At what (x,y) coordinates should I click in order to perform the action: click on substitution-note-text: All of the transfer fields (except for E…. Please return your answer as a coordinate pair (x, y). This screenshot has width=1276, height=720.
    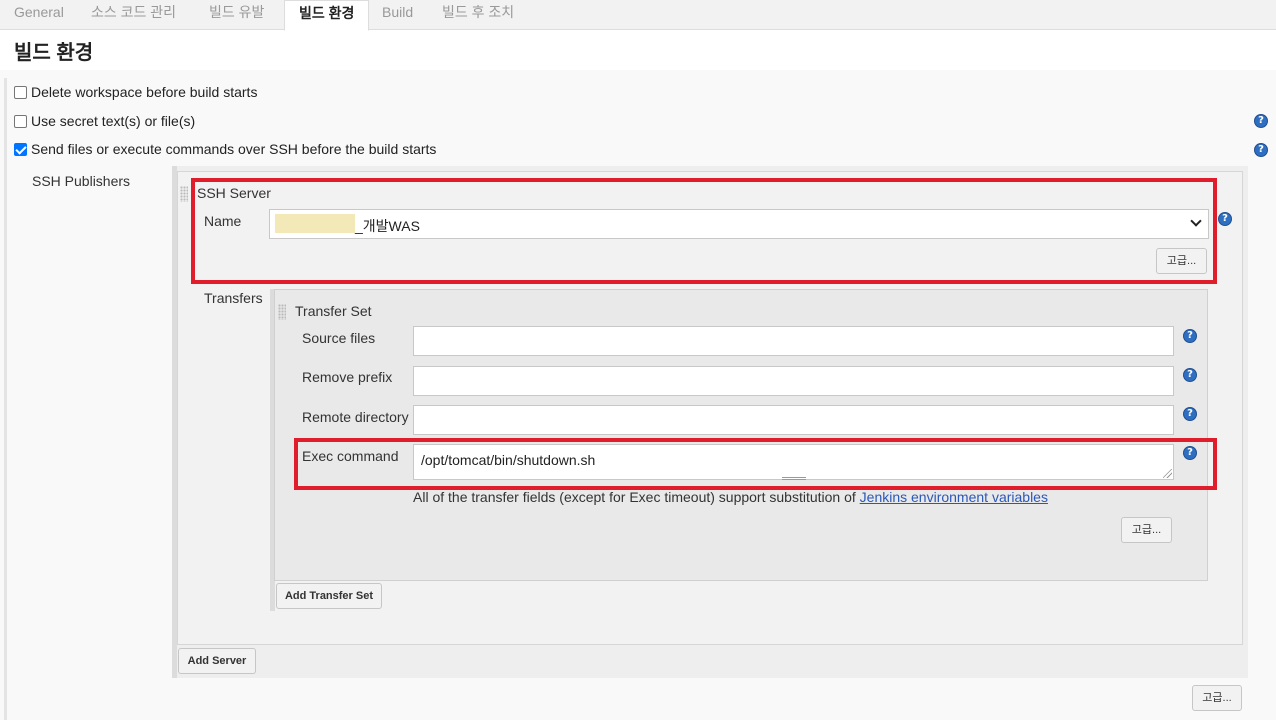
    Looking at the image, I should click on (636, 497).